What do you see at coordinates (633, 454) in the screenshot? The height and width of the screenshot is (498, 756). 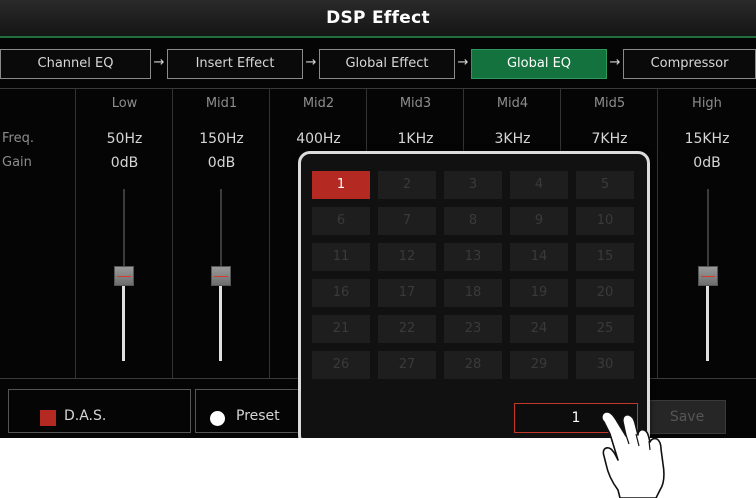 I see `pointing-hand-icon` at bounding box center [633, 454].